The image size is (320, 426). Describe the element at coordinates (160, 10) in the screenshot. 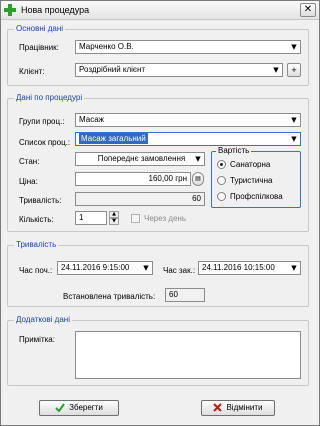

I see `title-bar: Нова процедура ✕` at that location.